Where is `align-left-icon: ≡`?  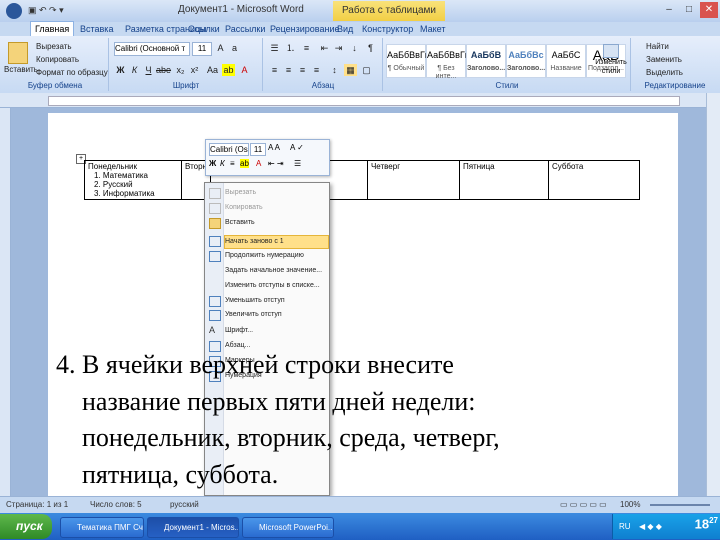
align-left-icon: ≡ is located at coordinates (274, 70).